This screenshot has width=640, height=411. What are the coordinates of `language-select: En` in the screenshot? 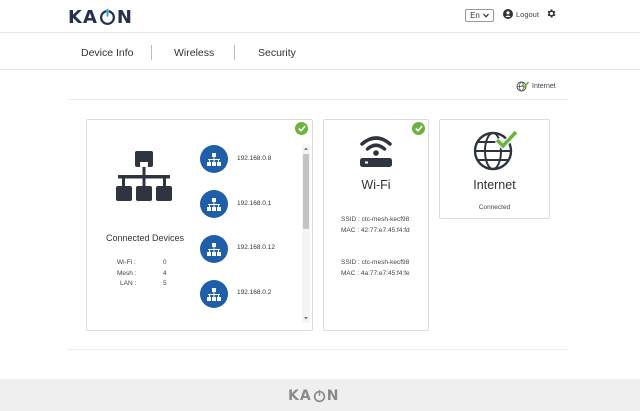 It's located at (479, 15).